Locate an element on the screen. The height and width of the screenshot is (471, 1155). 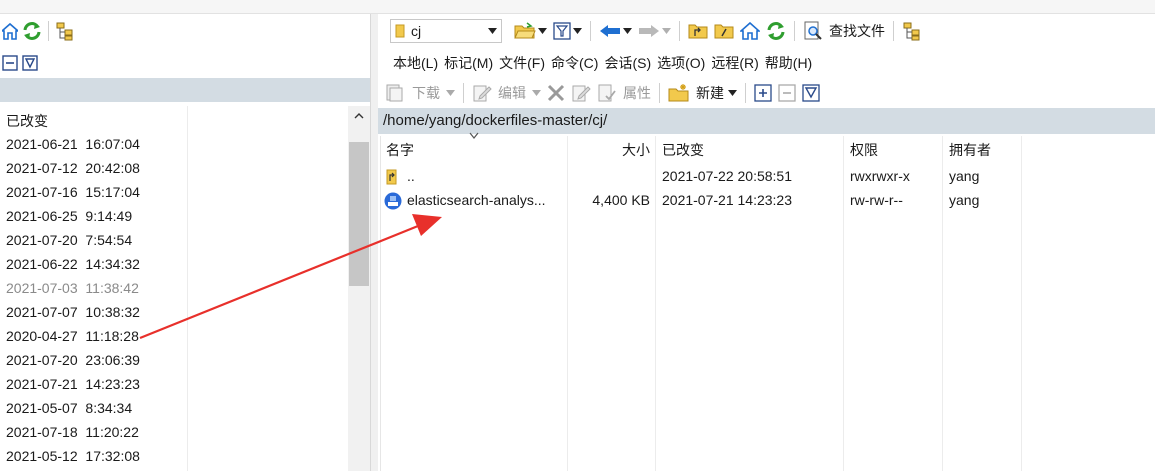
root-directory-button is located at coordinates (724, 31).